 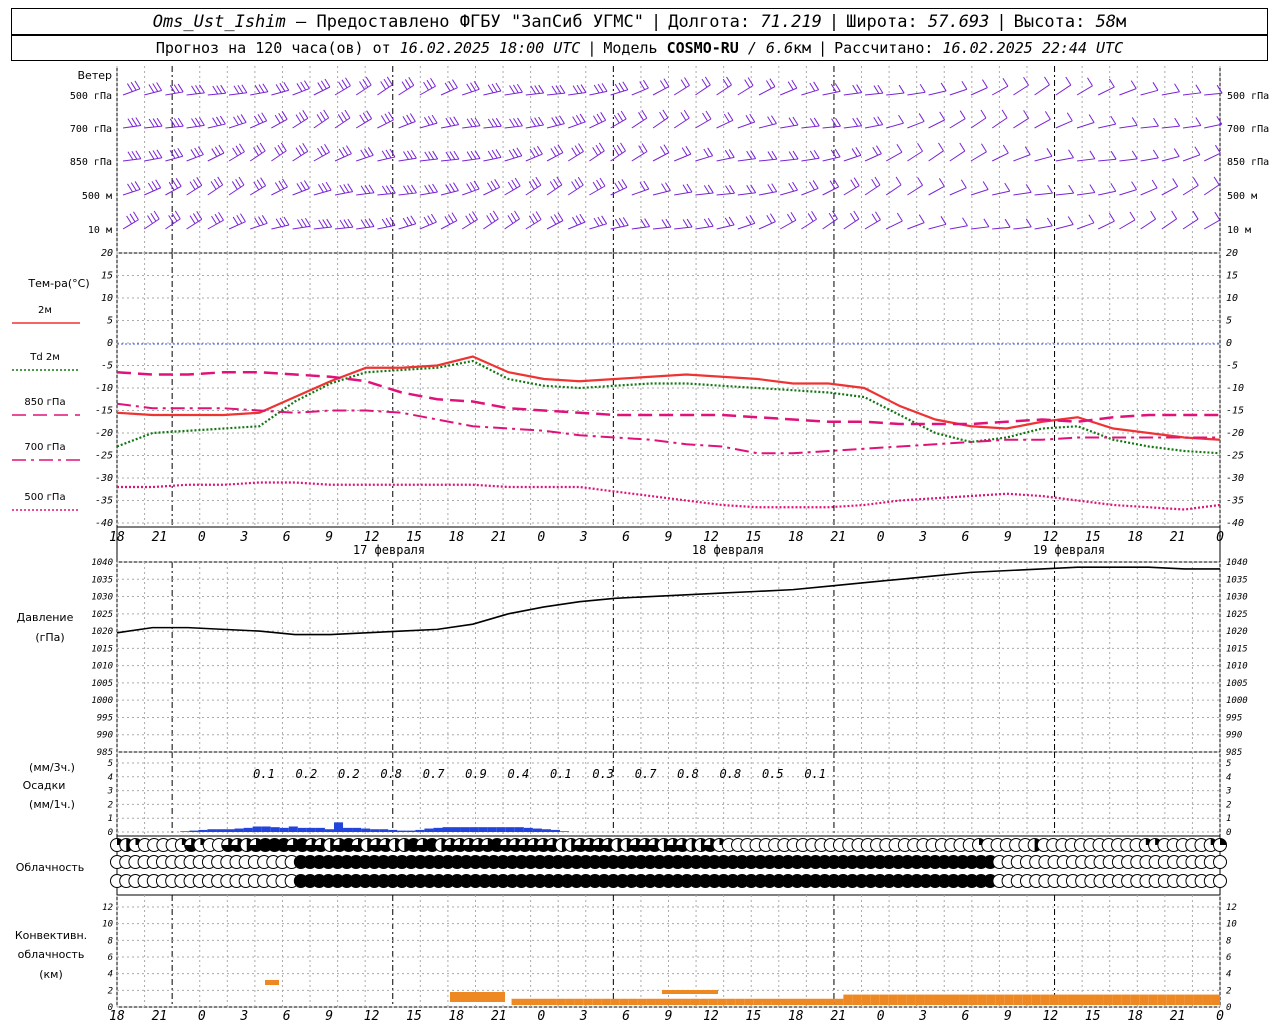 What do you see at coordinates (1229, 343) in the screenshot?
I see `temp-tick-right: 0` at bounding box center [1229, 343].